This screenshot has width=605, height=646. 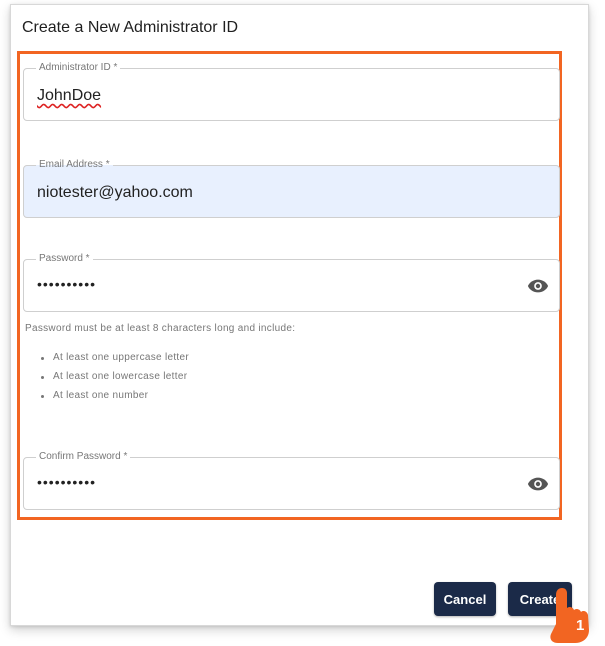 I want to click on administrator-id-value: JohnDoe, so click(x=69, y=95).